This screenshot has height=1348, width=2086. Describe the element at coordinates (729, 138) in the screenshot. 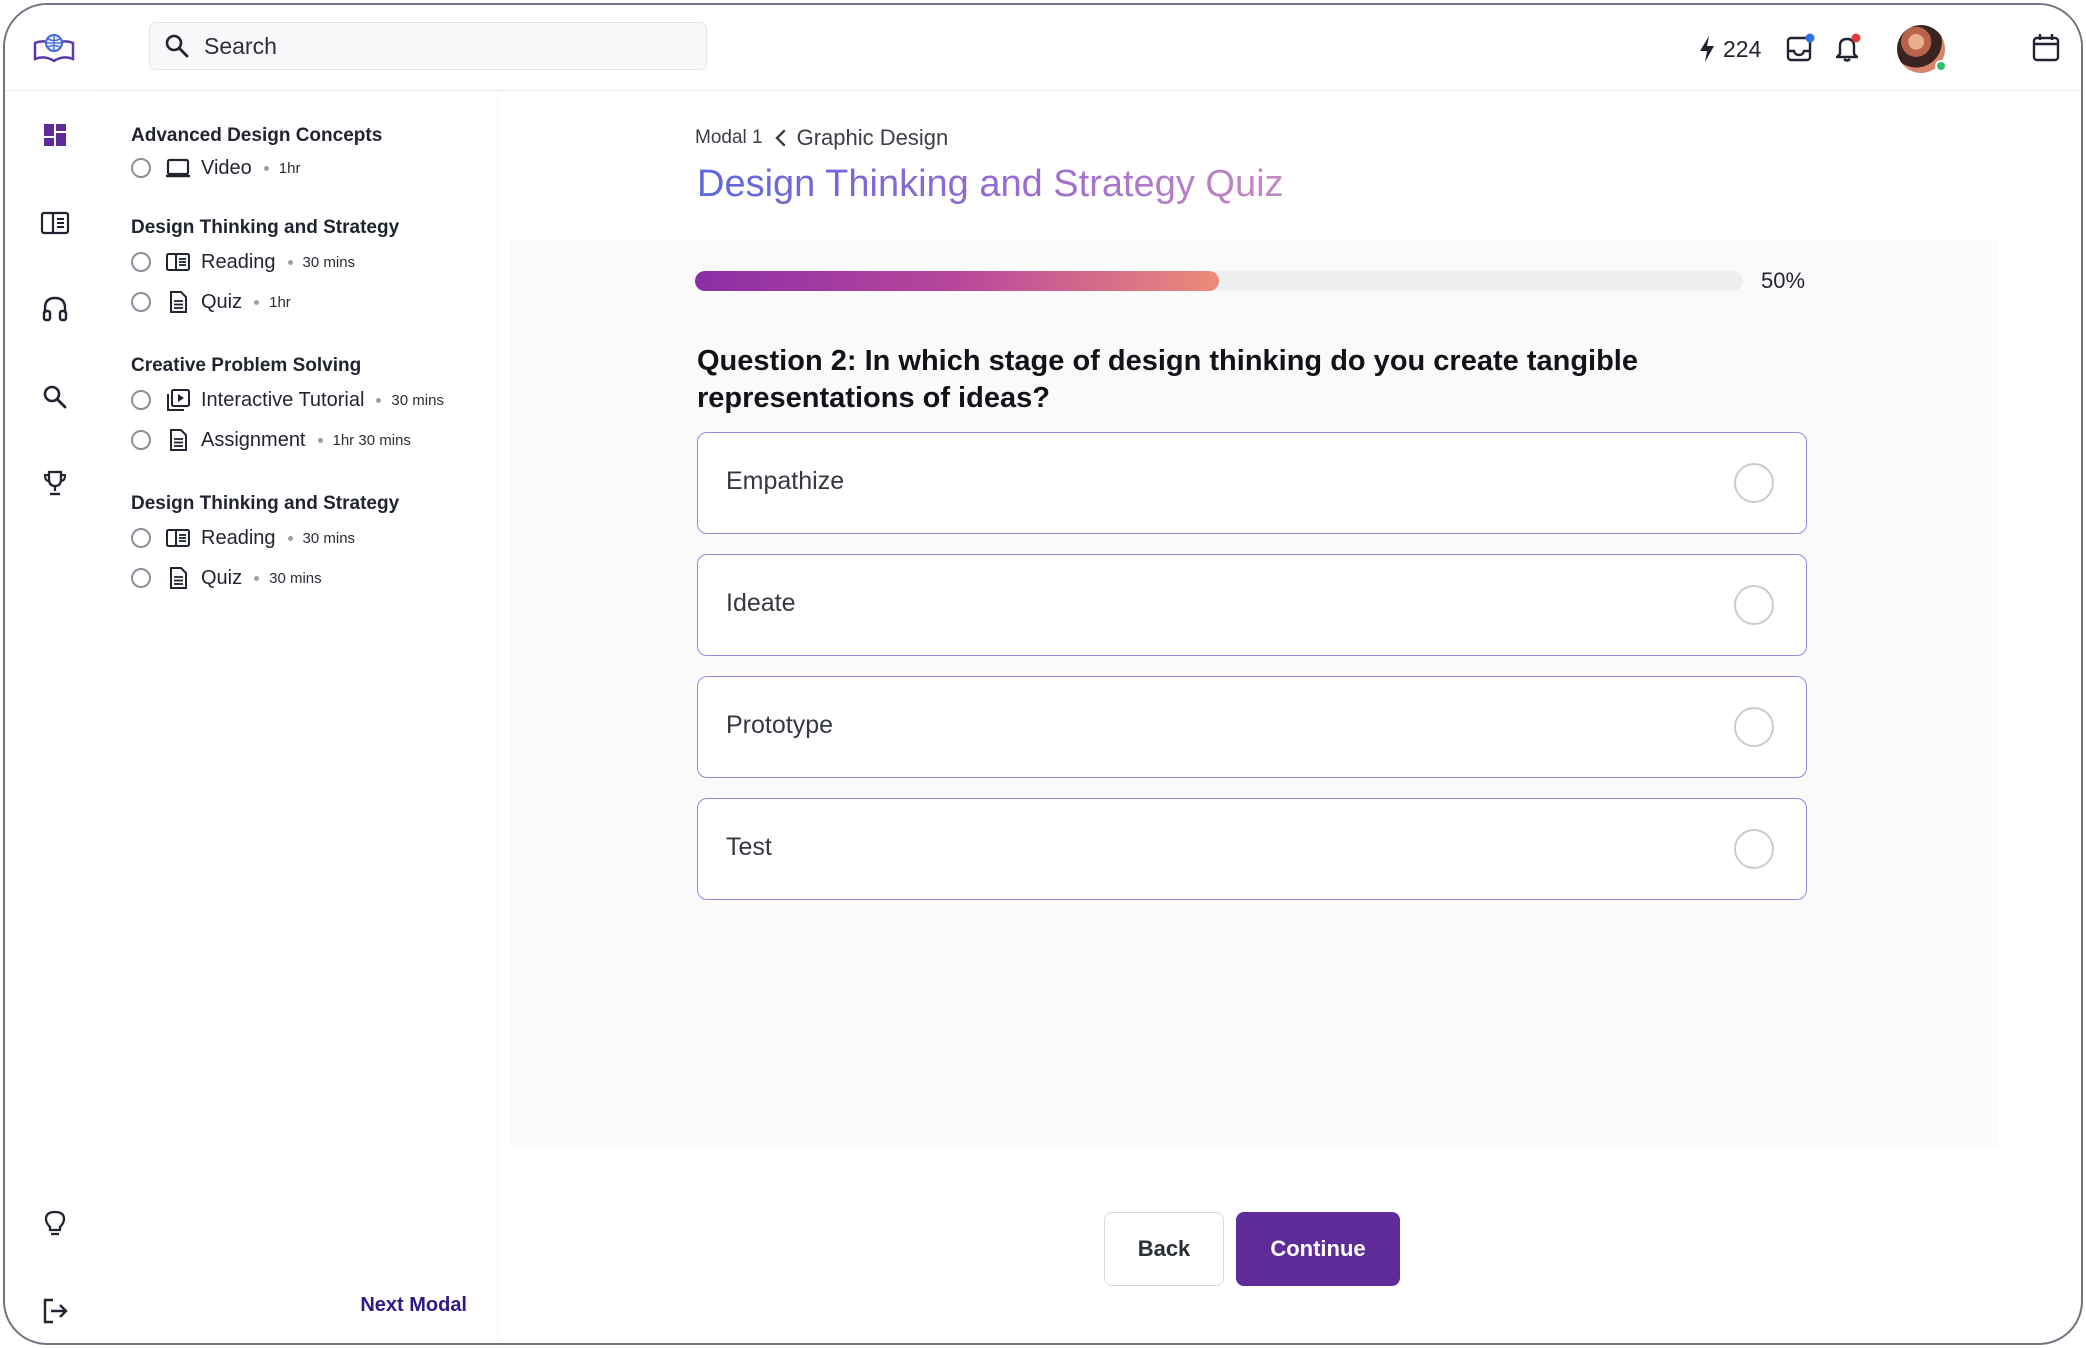

I see `breadcrumb-parent: Modal 1` at that location.